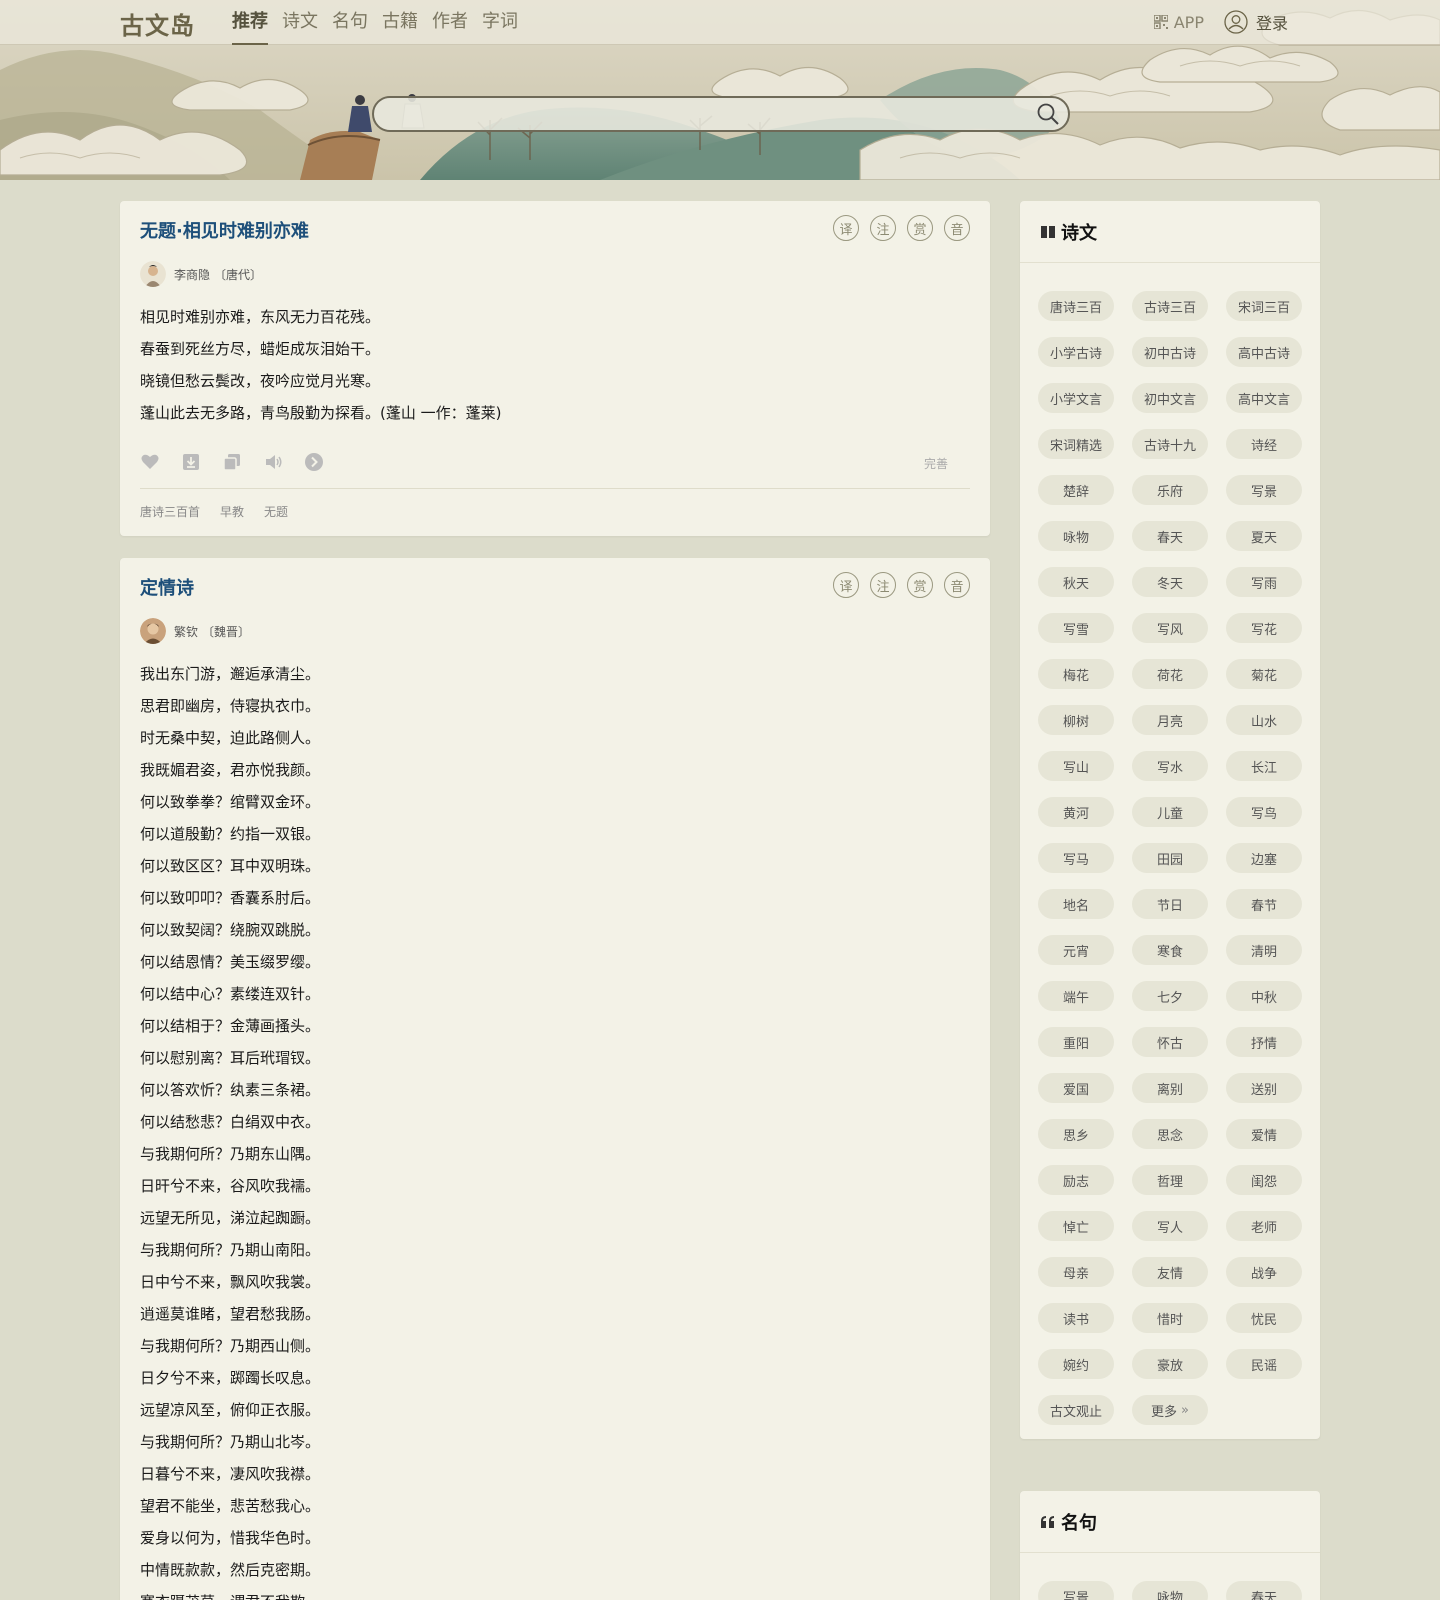 The height and width of the screenshot is (1600, 1440). What do you see at coordinates (1170, 490) in the screenshot?
I see `category-chip: 乐府` at bounding box center [1170, 490].